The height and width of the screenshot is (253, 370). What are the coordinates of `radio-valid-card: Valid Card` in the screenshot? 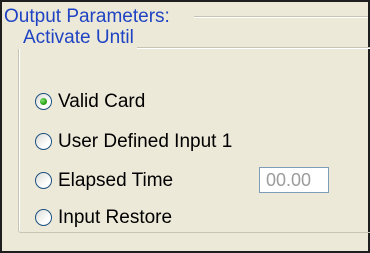 It's located at (90, 101).